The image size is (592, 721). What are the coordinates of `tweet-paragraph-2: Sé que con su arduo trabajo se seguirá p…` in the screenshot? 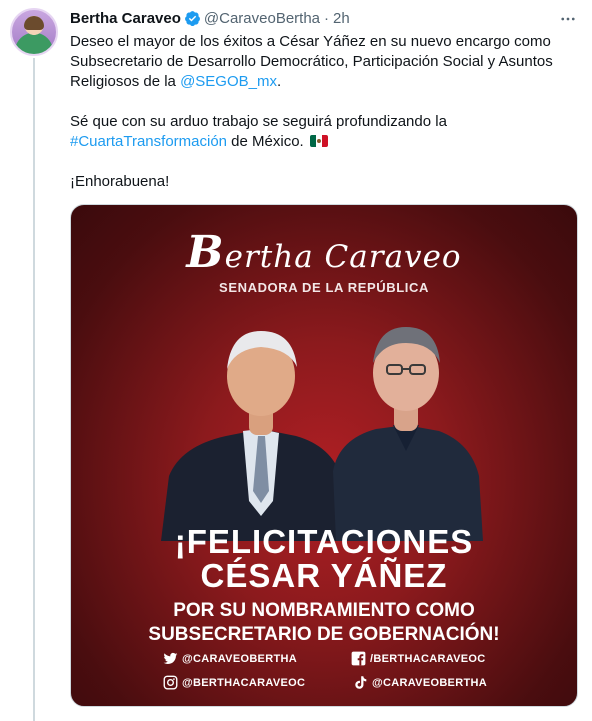 It's located at (258, 131).